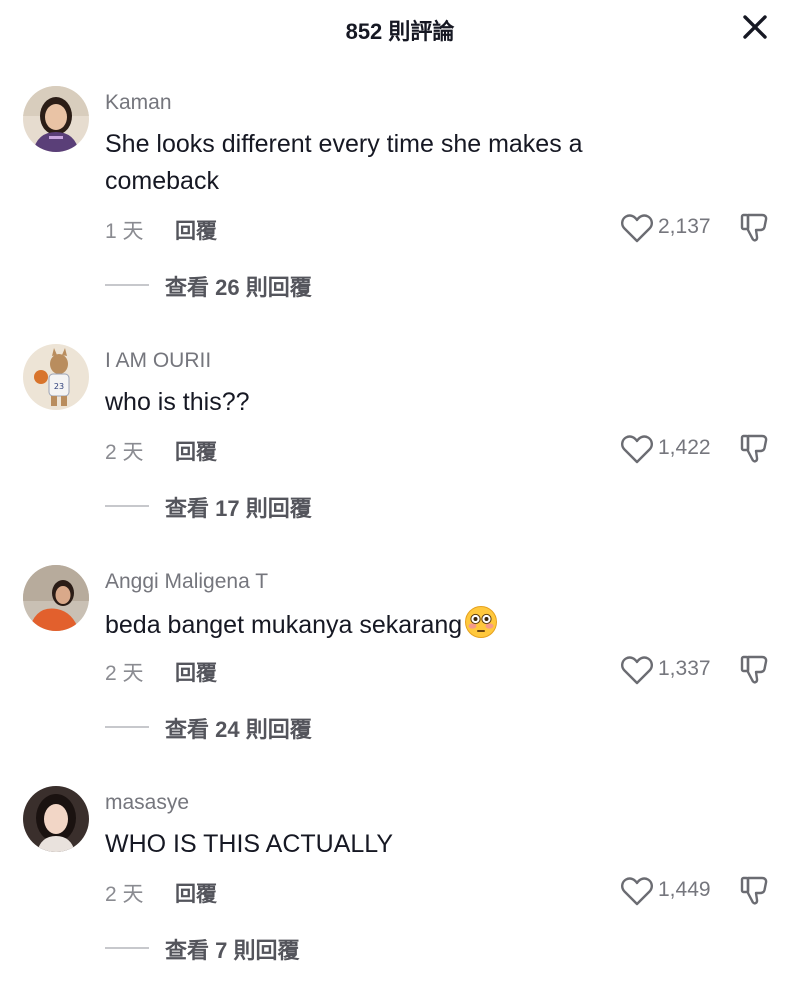 Image resolution: width=800 pixels, height=1007 pixels. I want to click on comment-count-title: 852 則評論, so click(400, 31).